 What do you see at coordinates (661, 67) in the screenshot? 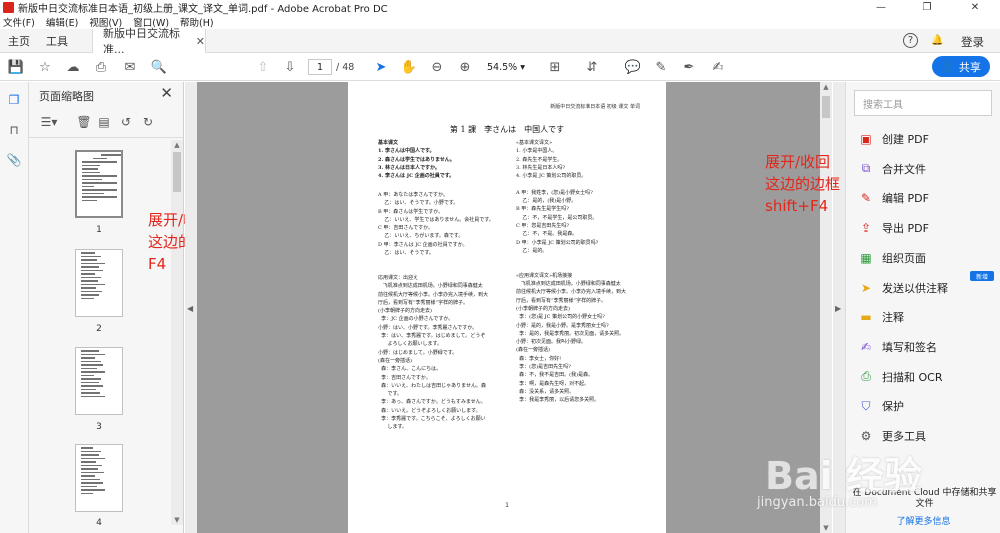
I see `highlight-pen-icon: ✎` at bounding box center [661, 67].